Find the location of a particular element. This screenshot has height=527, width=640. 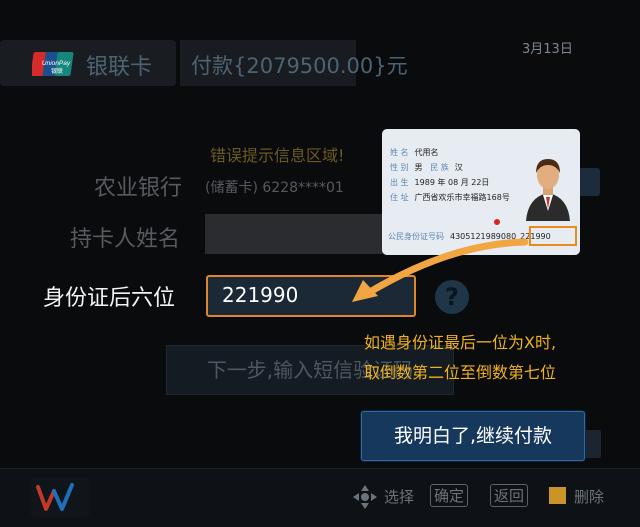

id-card-name-value: 代用名 is located at coordinates (426, 152).